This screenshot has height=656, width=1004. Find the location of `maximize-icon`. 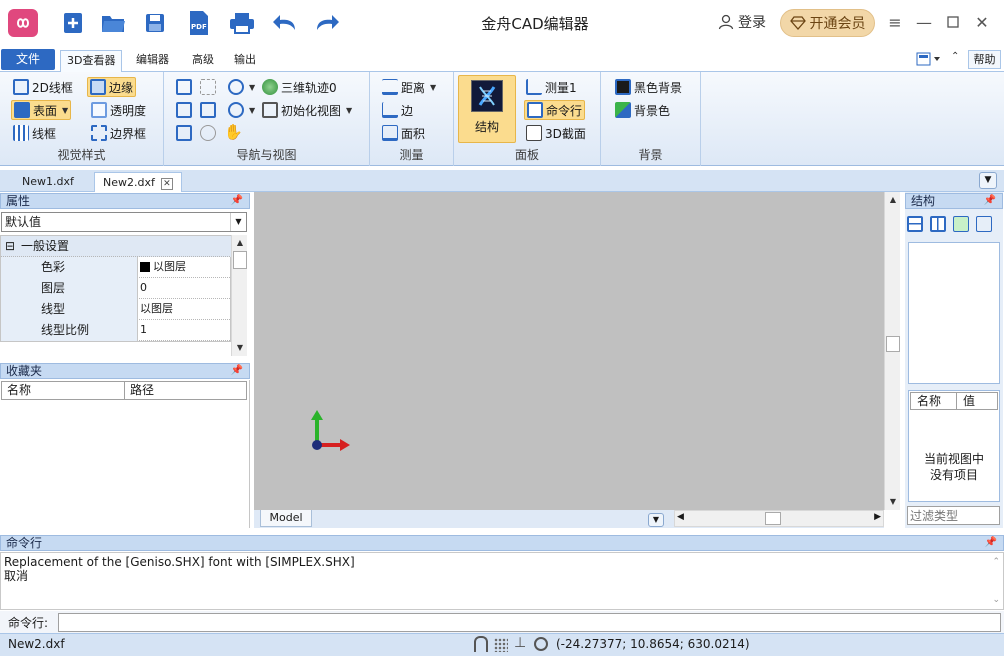

maximize-icon is located at coordinates (953, 22).